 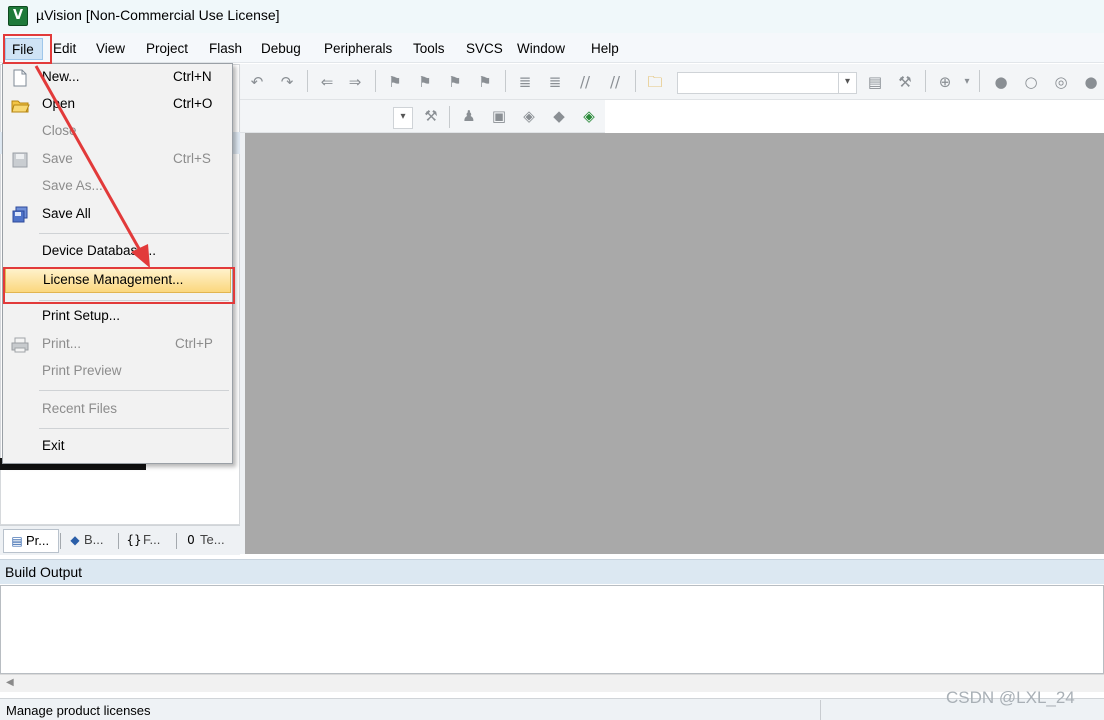 What do you see at coordinates (117, 105) in the screenshot?
I see `menu-item-open: Open Ctrl+O` at bounding box center [117, 105].